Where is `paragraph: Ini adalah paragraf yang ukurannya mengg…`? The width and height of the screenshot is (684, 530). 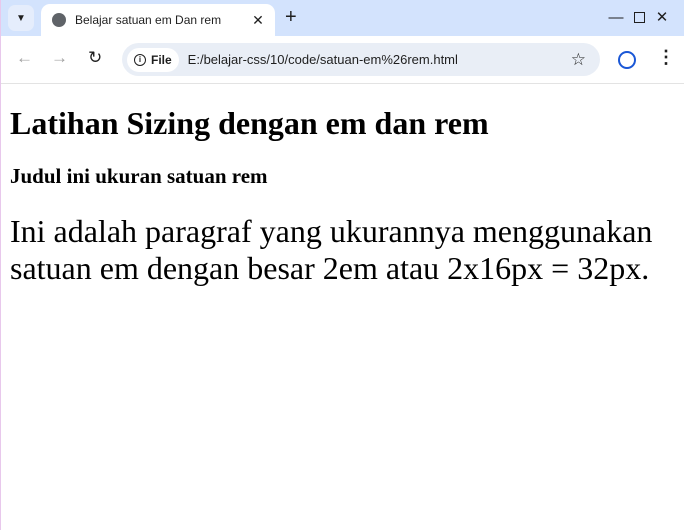
paragraph: Ini adalah paragraf yang ukurannya mengg… is located at coordinates (331, 249).